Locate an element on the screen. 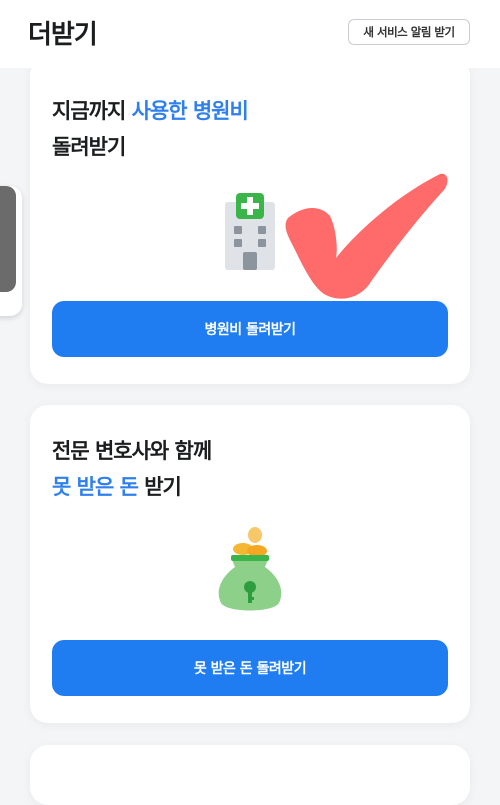 The image size is (500, 805). unpaid-money-refund-button: 못 받은 돈 돌려받기 is located at coordinates (250, 668).